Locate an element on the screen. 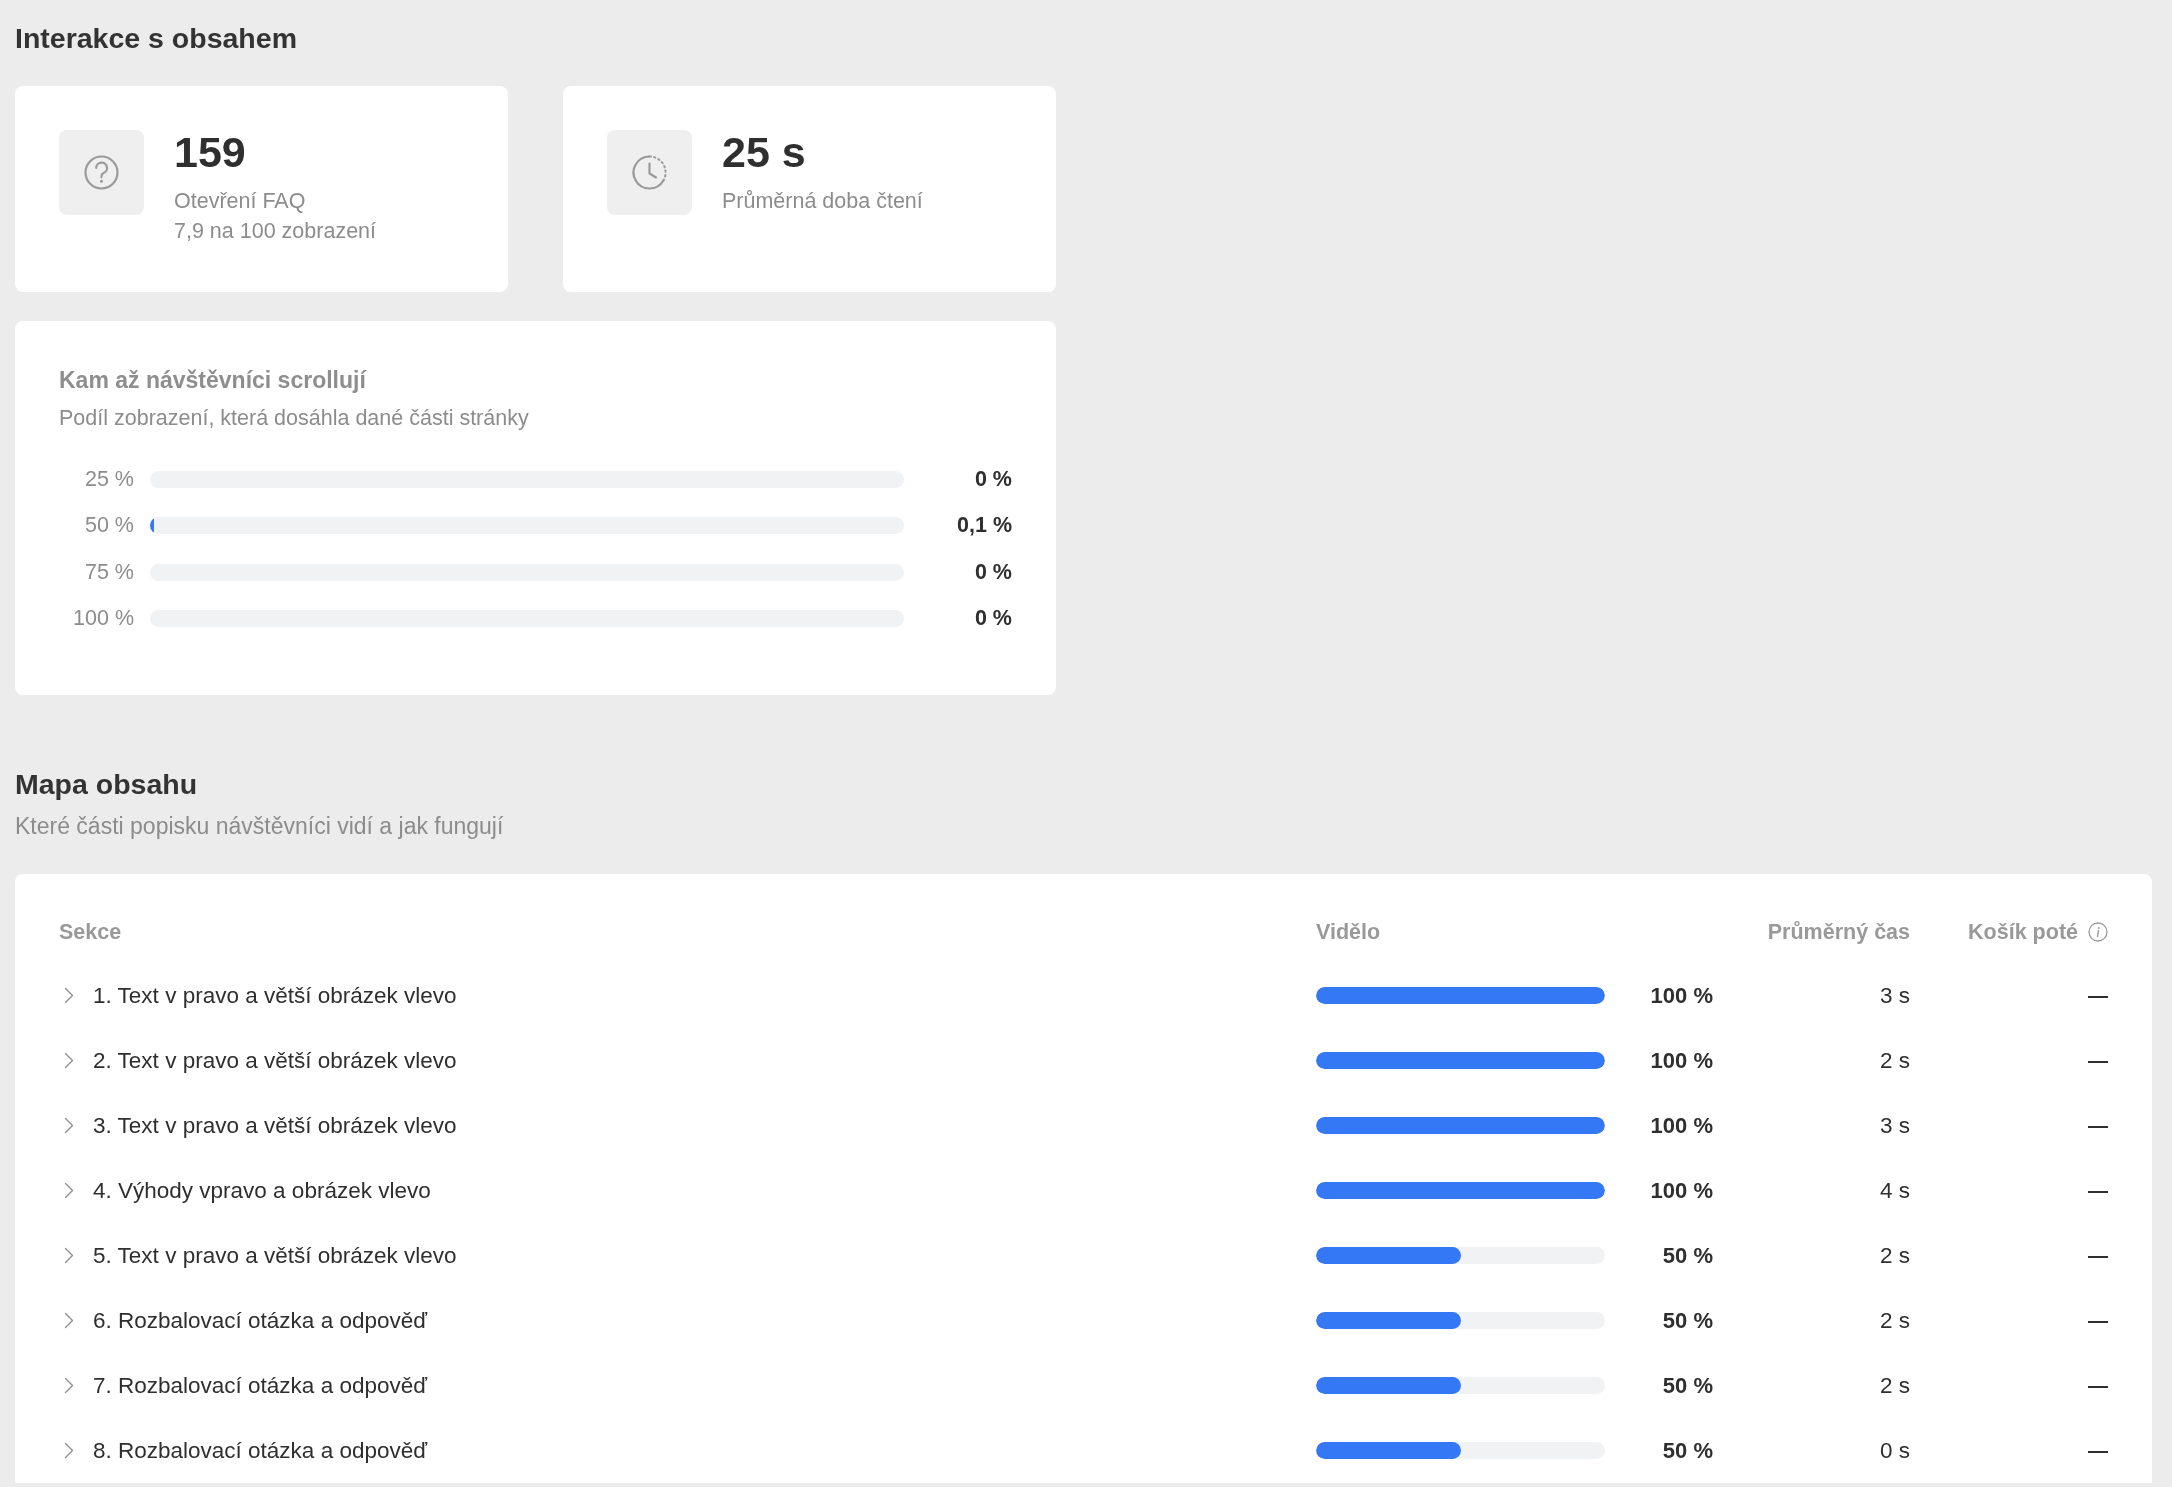 The height and width of the screenshot is (1487, 2172). clock-icon is located at coordinates (649, 172).